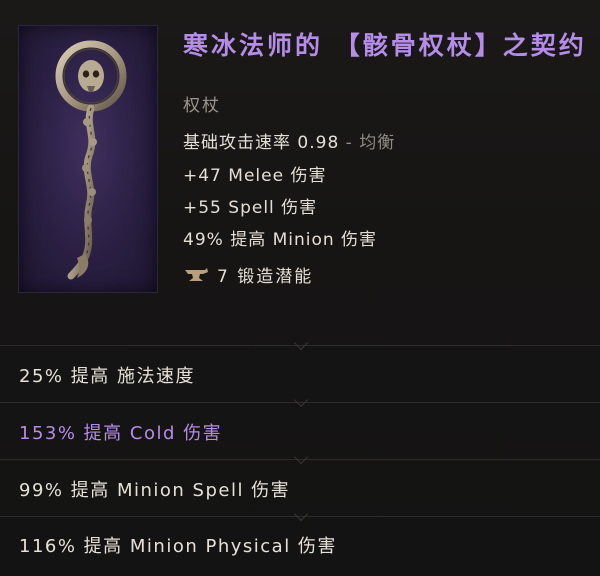 The height and width of the screenshot is (576, 600). What do you see at coordinates (250, 208) in the screenshot?
I see `implicit-stat: +55 Spell 伤害` at bounding box center [250, 208].